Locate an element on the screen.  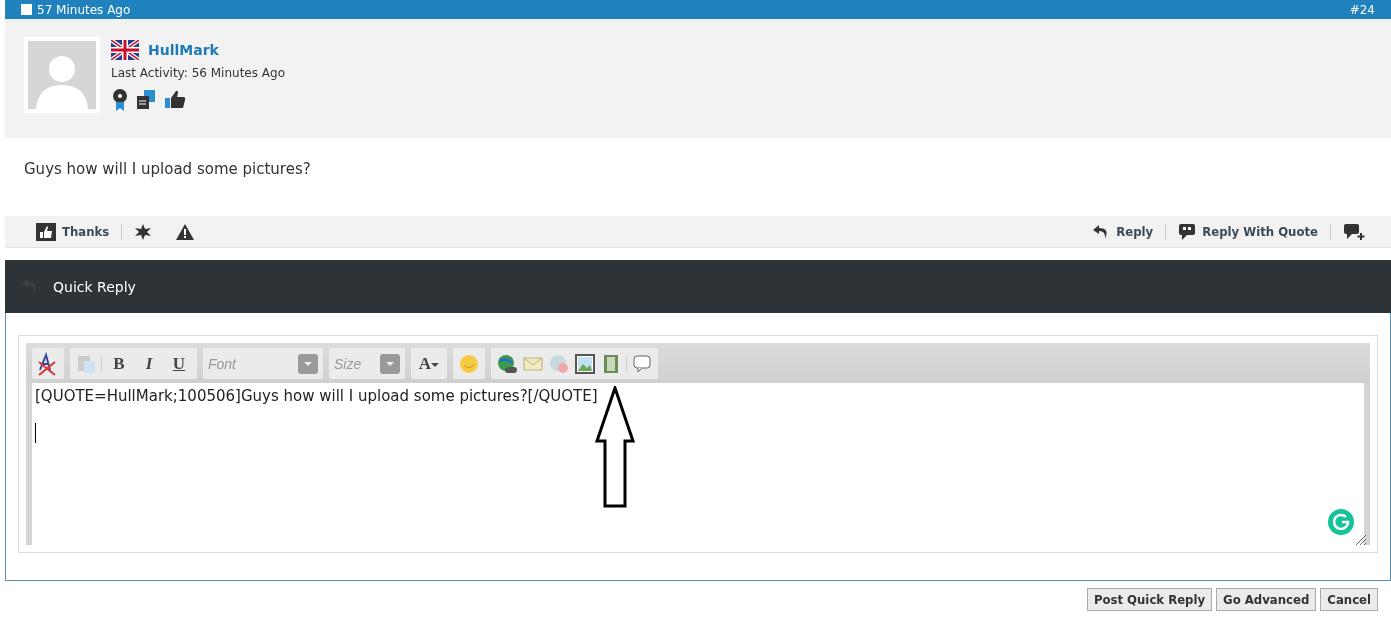
quote-bubble-icon is located at coordinates (1187, 231).